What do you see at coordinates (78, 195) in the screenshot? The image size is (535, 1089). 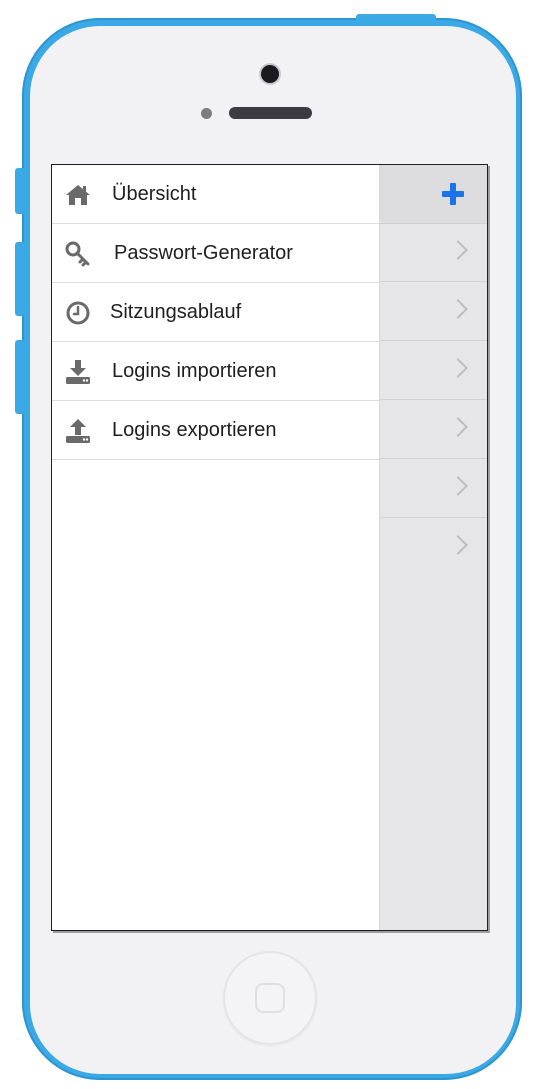 I see `home-icon` at bounding box center [78, 195].